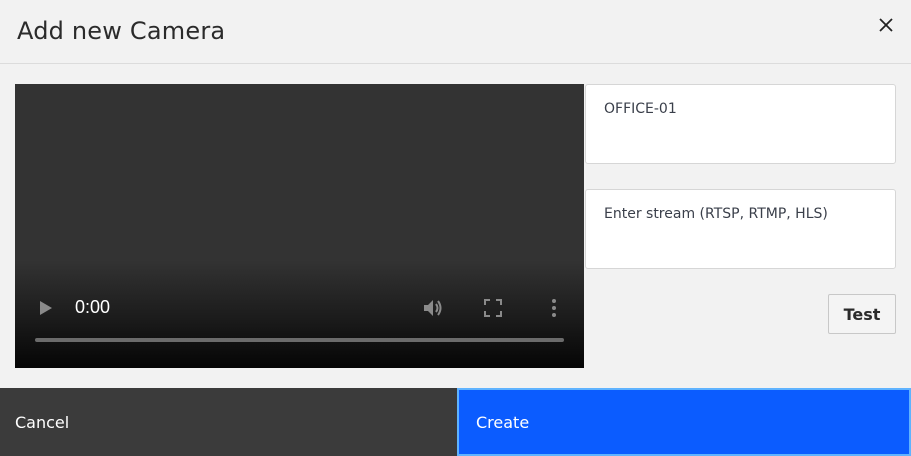 This screenshot has width=911, height=456. What do you see at coordinates (744, 214) in the screenshot?
I see `stream-url-input` at bounding box center [744, 214].